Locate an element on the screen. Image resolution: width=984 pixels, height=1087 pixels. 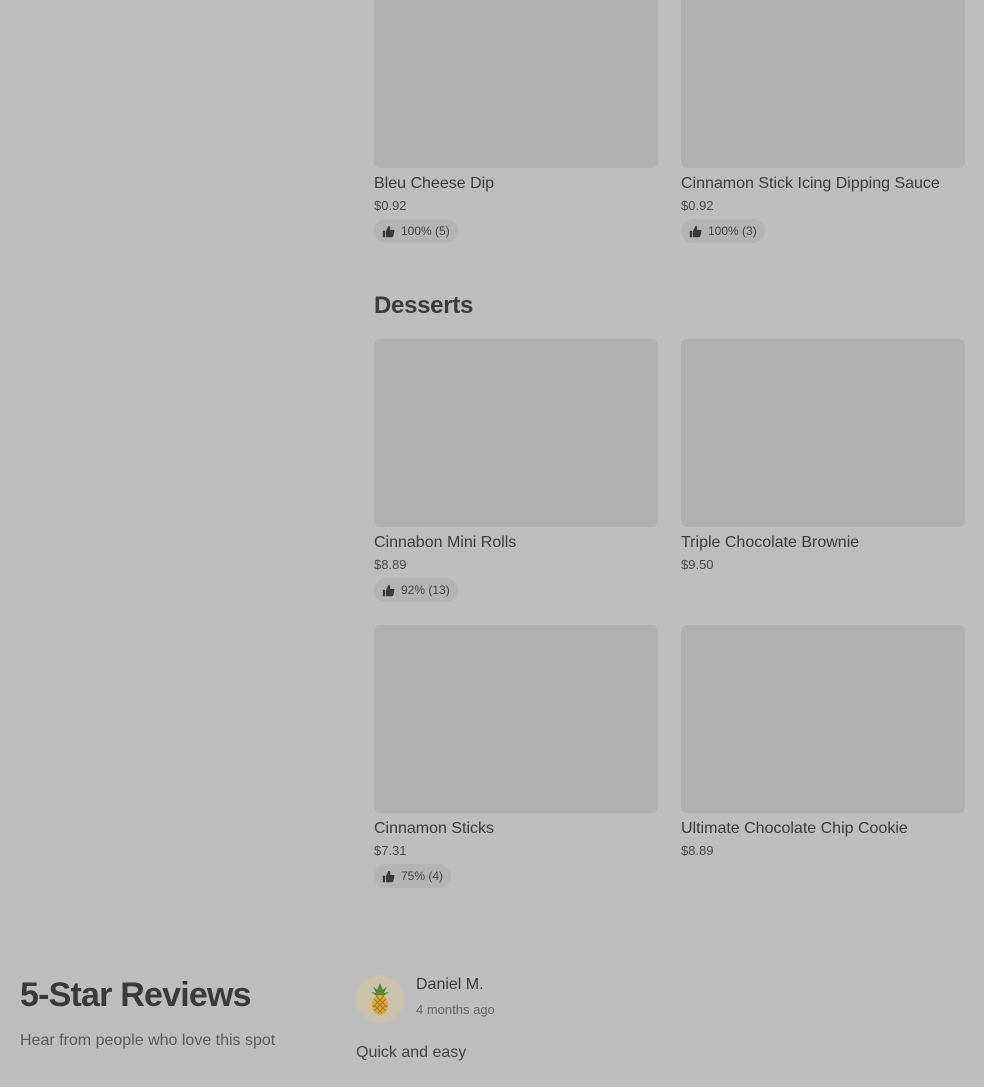
rating-badge: 100% (5) is located at coordinates (416, 231).